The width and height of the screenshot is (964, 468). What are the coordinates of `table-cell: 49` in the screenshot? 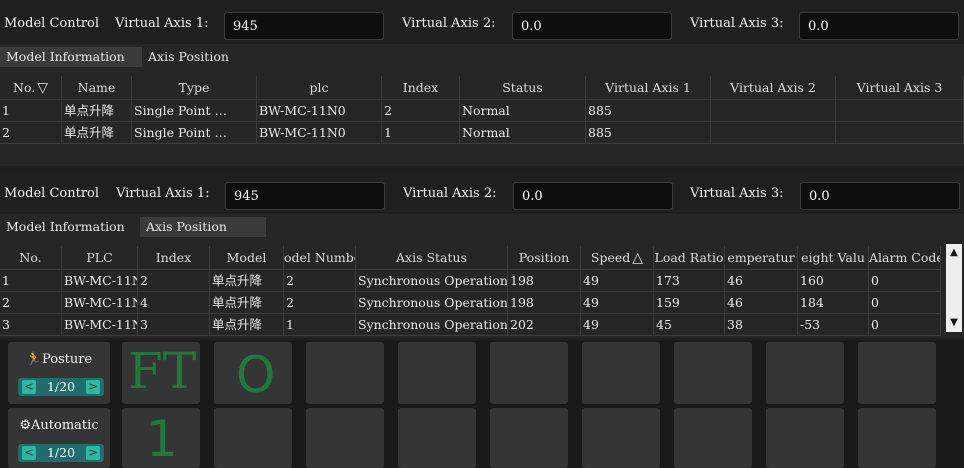 It's located at (617, 281).